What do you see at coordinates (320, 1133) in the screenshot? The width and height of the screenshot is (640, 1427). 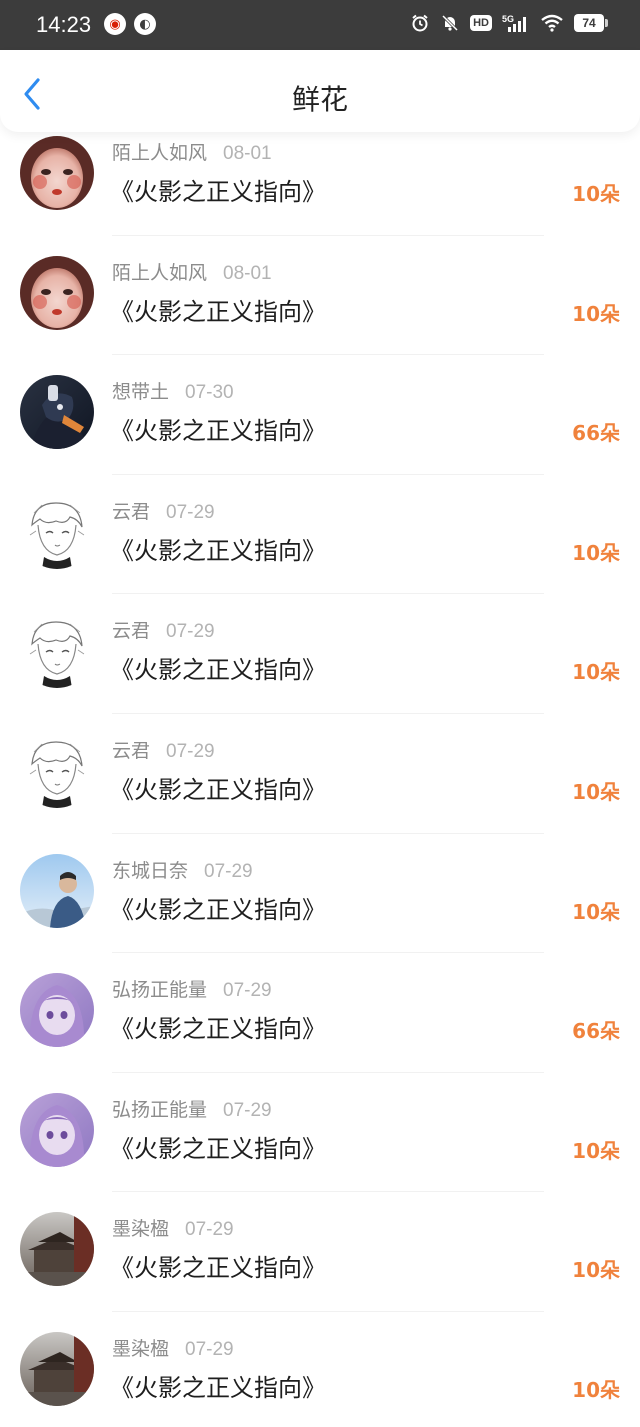 I see `list-item: 弘扬正能量 07-29 《火影之正义指向》 10朵` at bounding box center [320, 1133].